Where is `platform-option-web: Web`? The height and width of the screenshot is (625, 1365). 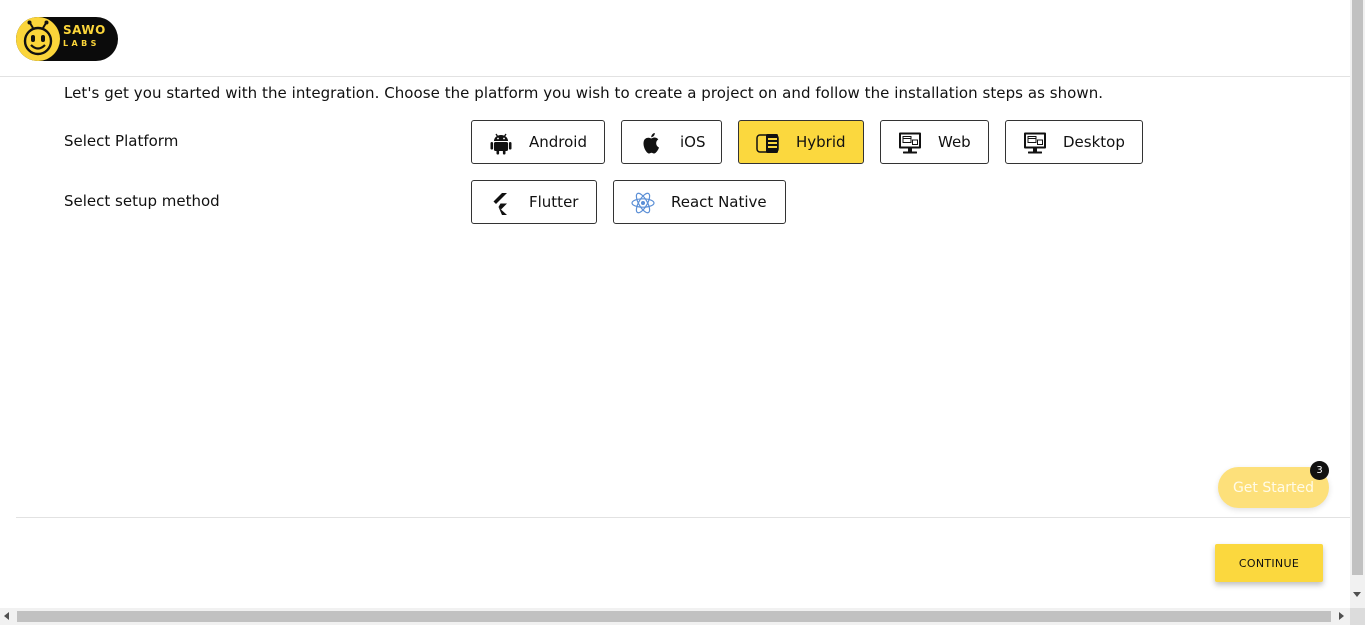 platform-option-web: Web is located at coordinates (934, 142).